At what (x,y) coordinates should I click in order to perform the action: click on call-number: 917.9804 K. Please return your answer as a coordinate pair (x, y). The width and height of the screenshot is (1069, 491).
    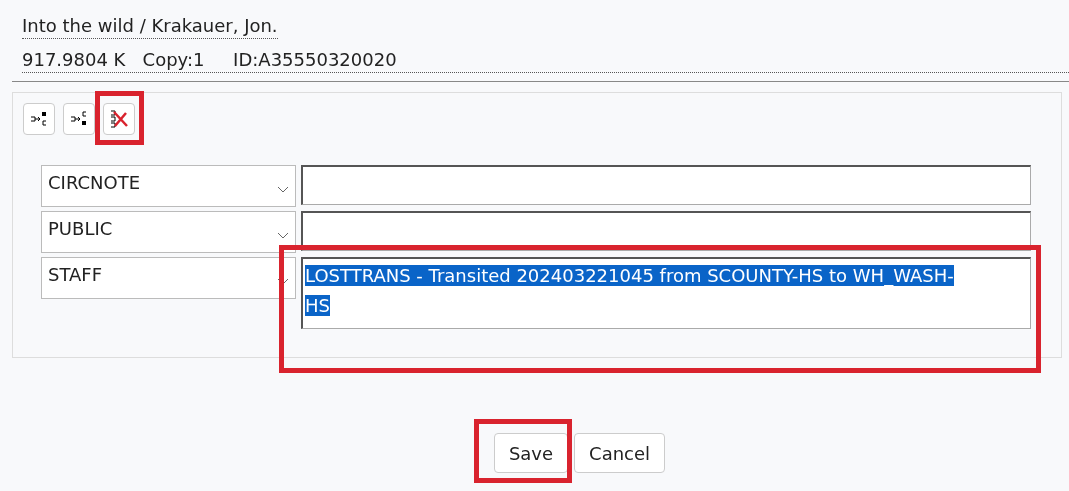
    Looking at the image, I should click on (74, 60).